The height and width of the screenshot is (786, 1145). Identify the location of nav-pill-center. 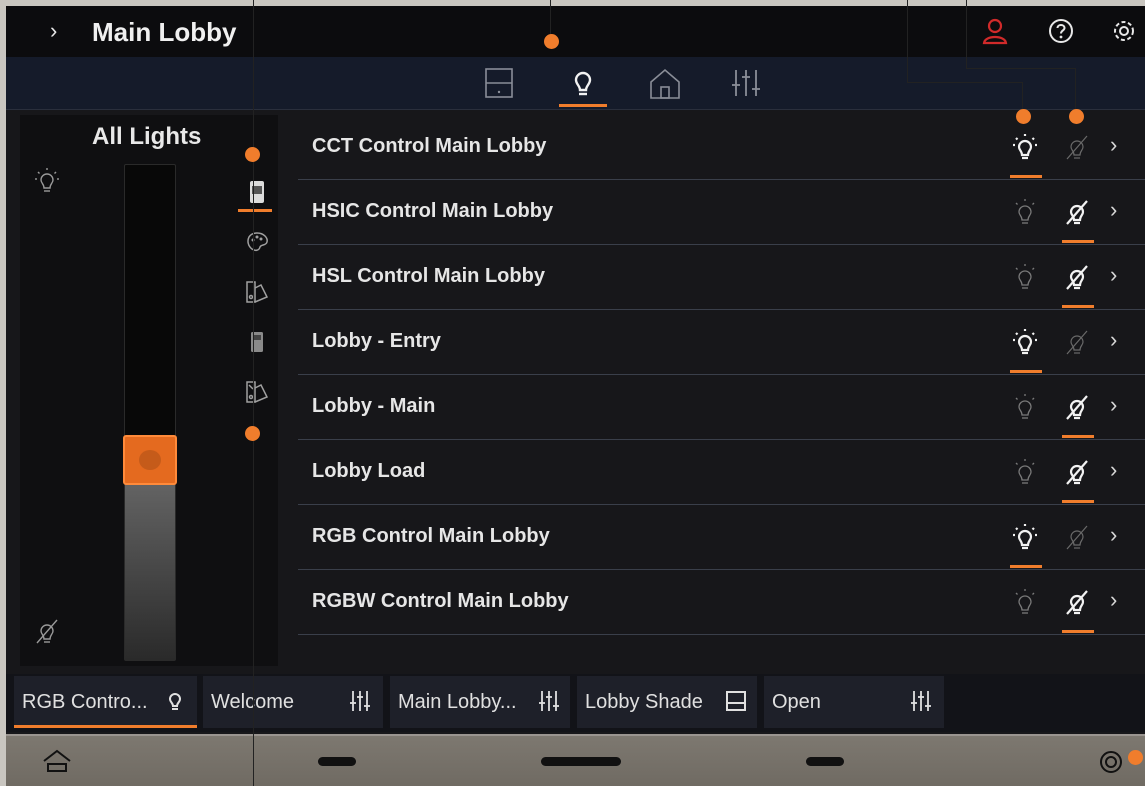
(581, 761).